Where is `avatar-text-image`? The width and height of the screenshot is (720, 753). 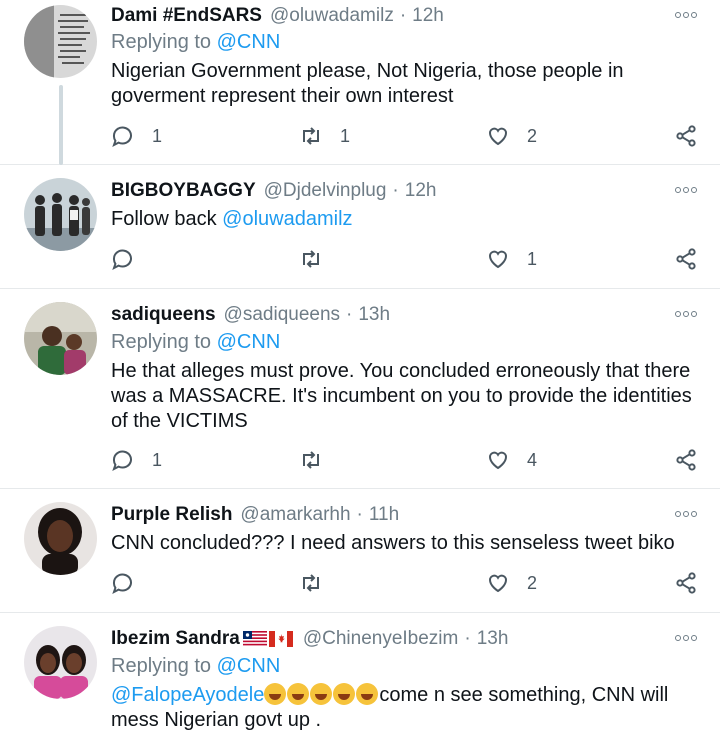
avatar-text-image is located at coordinates (60, 41).